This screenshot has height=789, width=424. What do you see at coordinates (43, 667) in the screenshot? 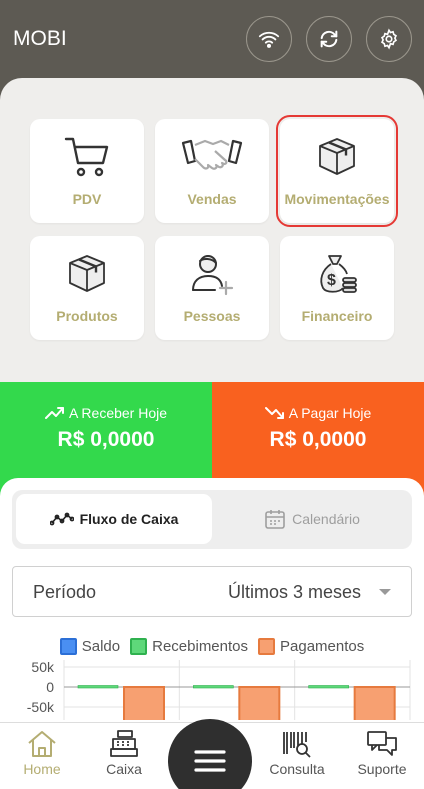
I see `y-tick-label: 50k` at bounding box center [43, 667].